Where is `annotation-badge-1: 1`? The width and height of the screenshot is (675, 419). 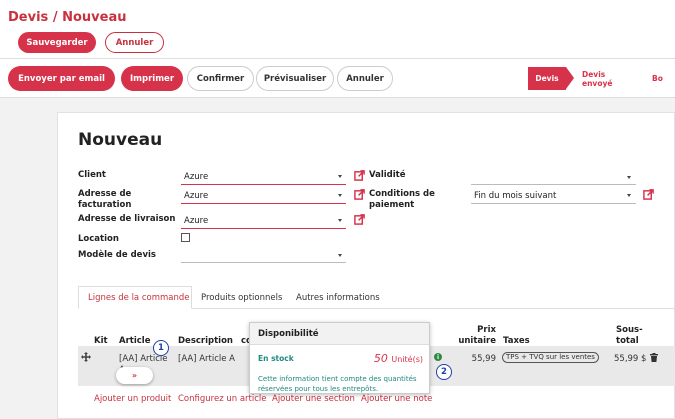
annotation-badge-1: 1 is located at coordinates (161, 348).